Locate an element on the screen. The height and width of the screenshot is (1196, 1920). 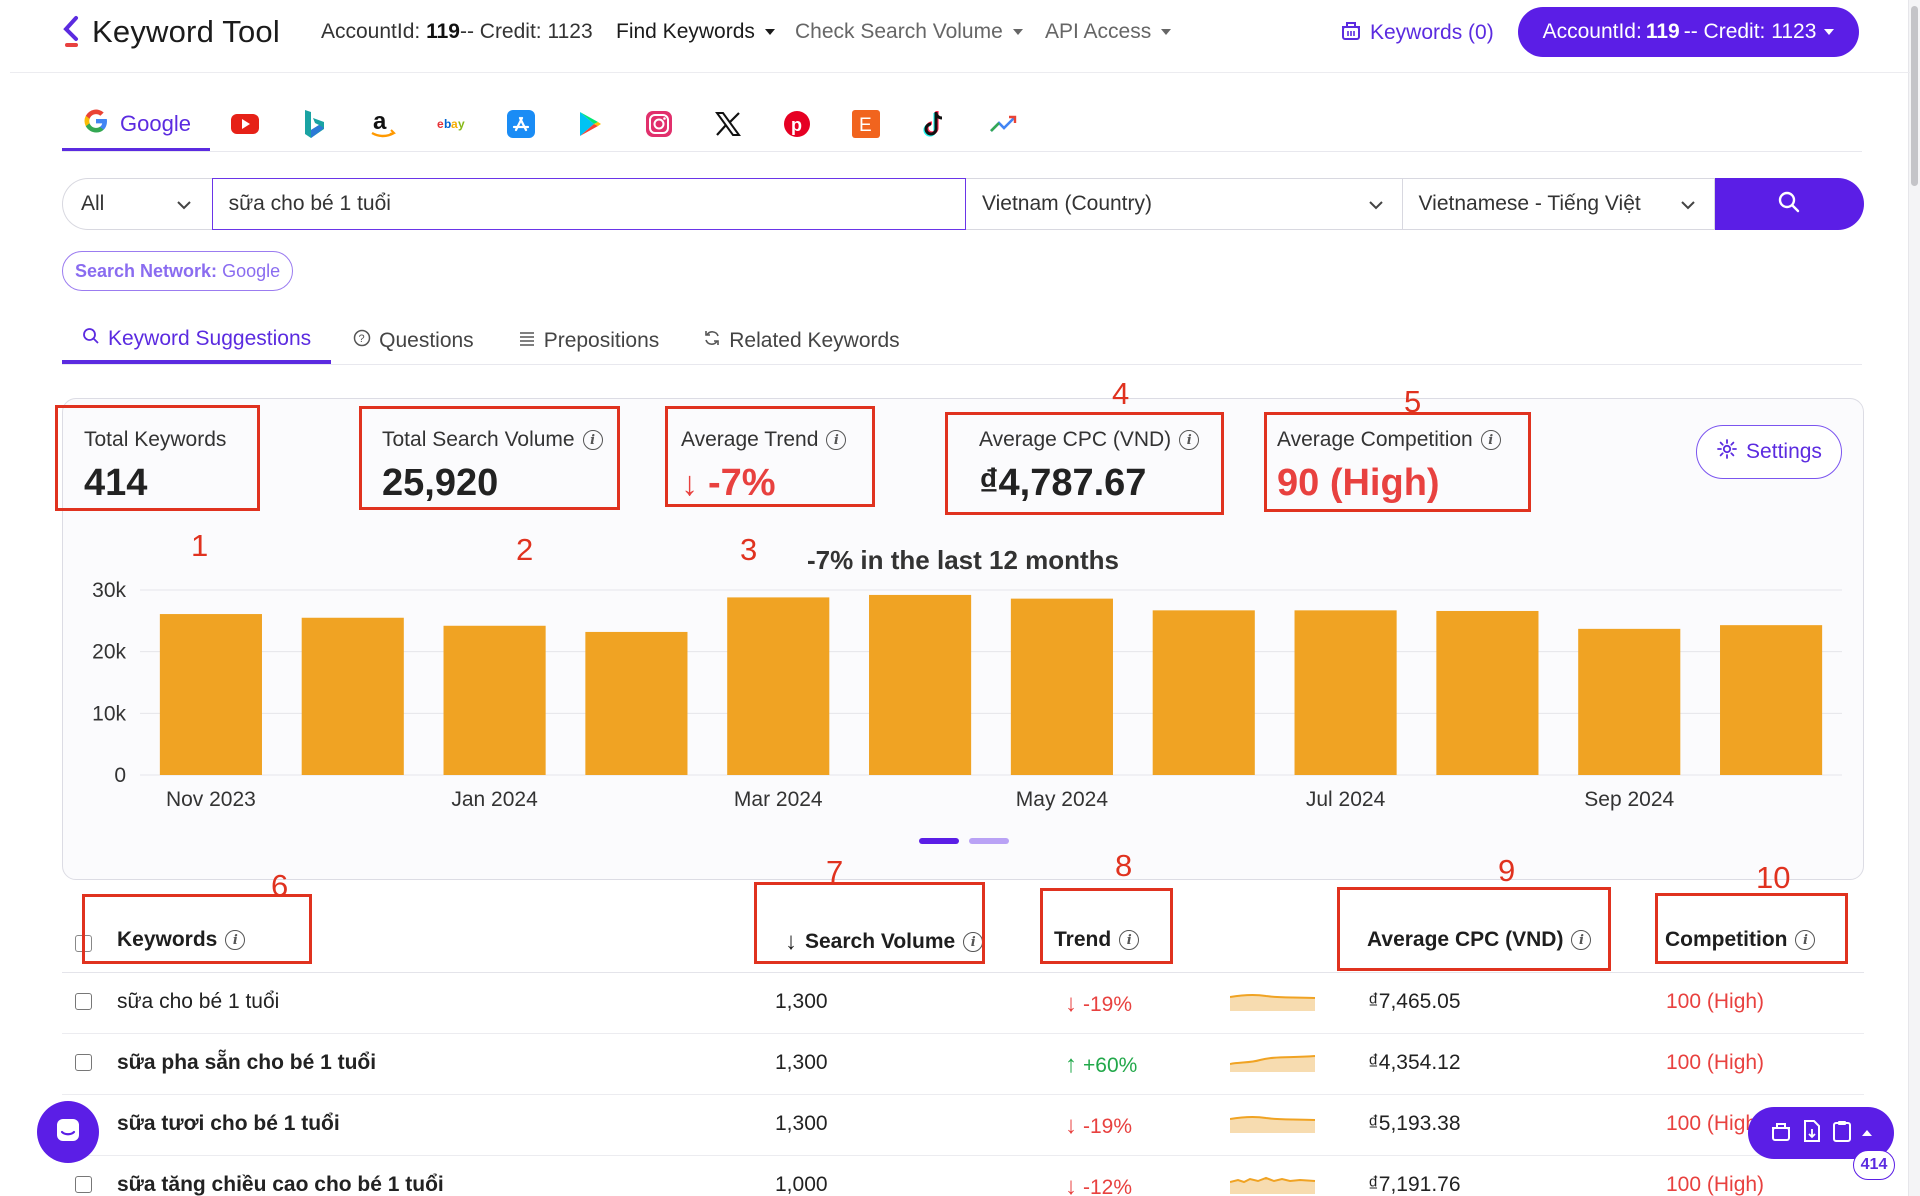
nav-api-access: API Access is located at coordinates (1108, 32).